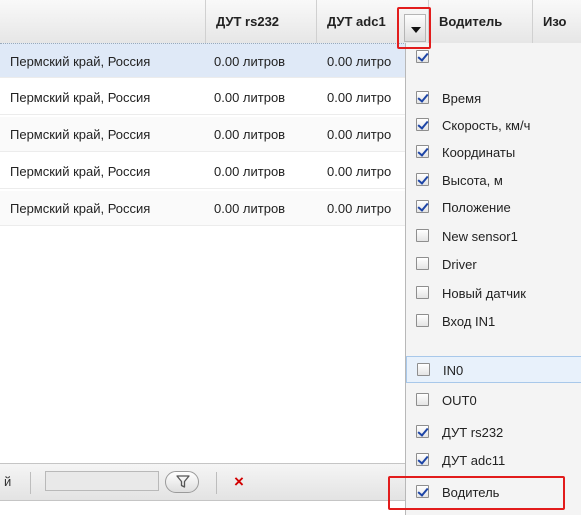  I want to click on menu-item-column: OUT0, so click(493, 400).